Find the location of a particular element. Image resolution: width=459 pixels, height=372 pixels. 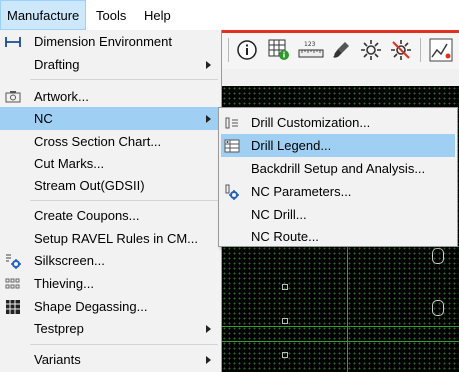

menu-item-label: Dimension Environment is located at coordinates (103, 41).